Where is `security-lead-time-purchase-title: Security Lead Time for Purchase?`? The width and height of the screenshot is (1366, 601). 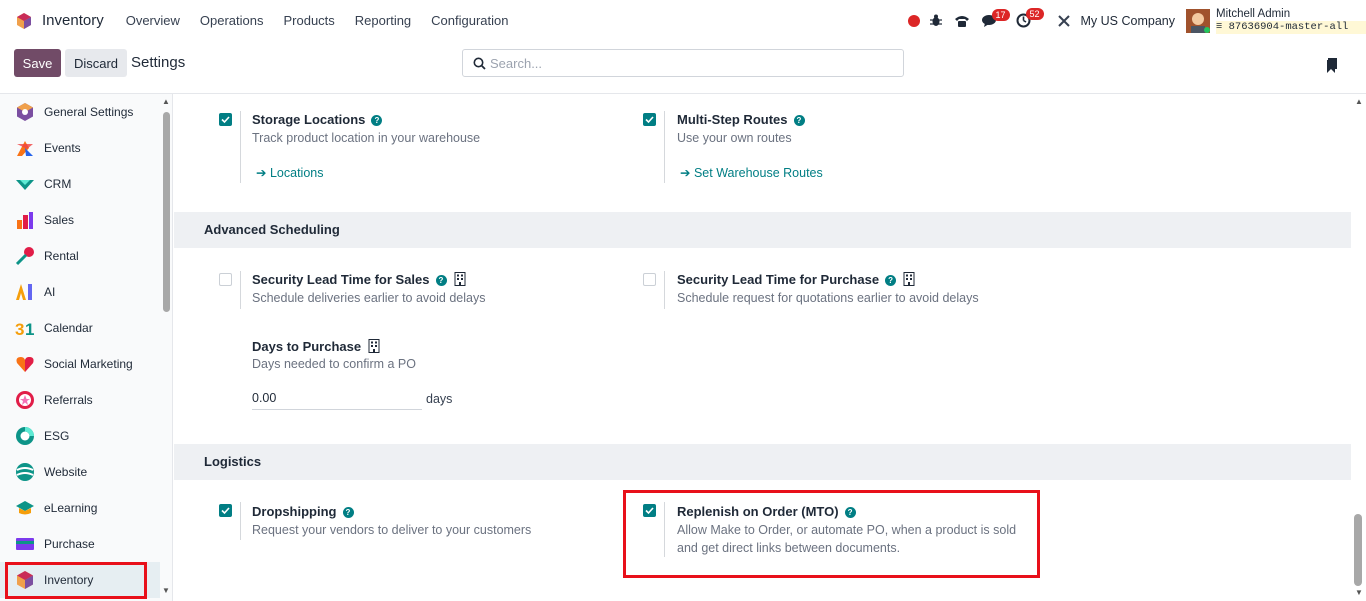 security-lead-time-purchase-title: Security Lead Time for Purchase? is located at coordinates (796, 279).